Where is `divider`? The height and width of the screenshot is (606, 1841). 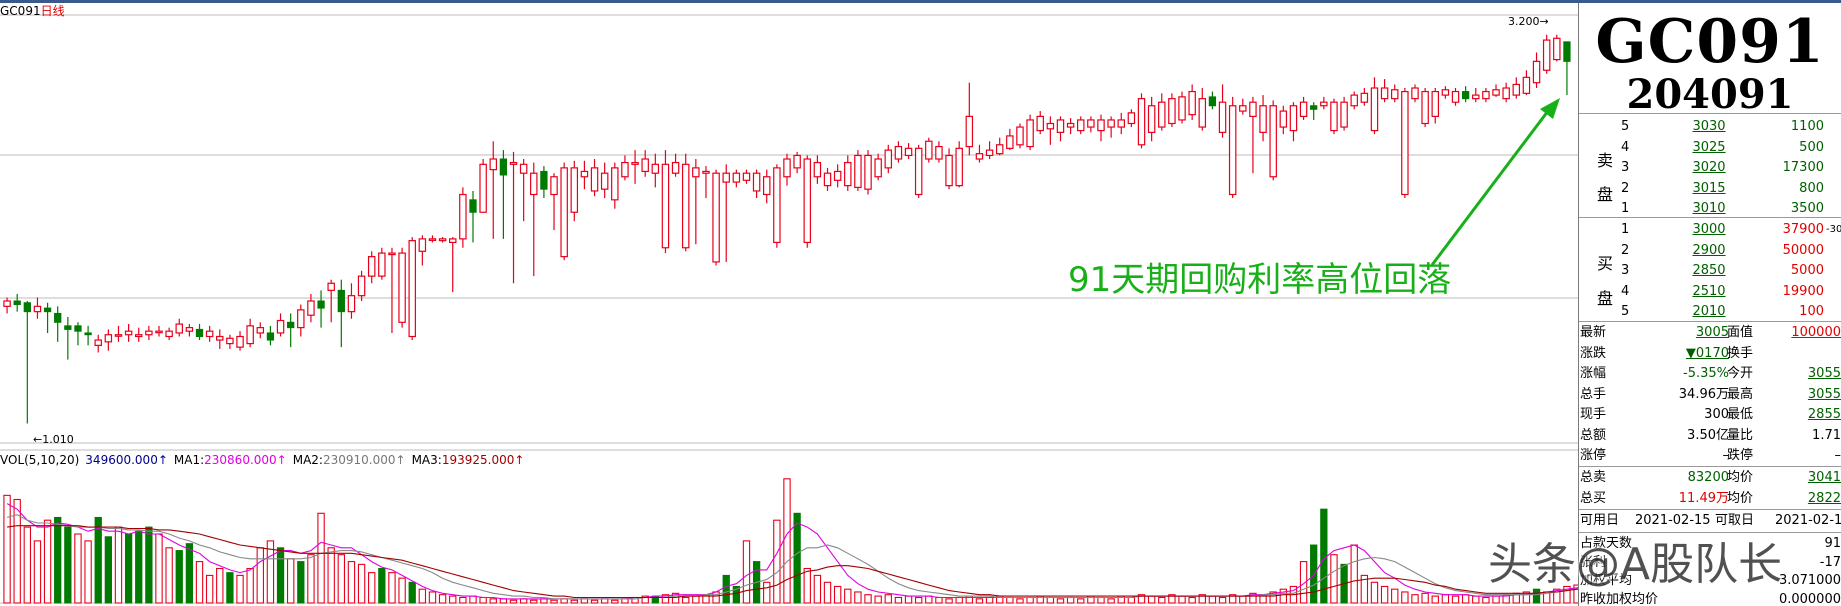 divider is located at coordinates (1710, 321).